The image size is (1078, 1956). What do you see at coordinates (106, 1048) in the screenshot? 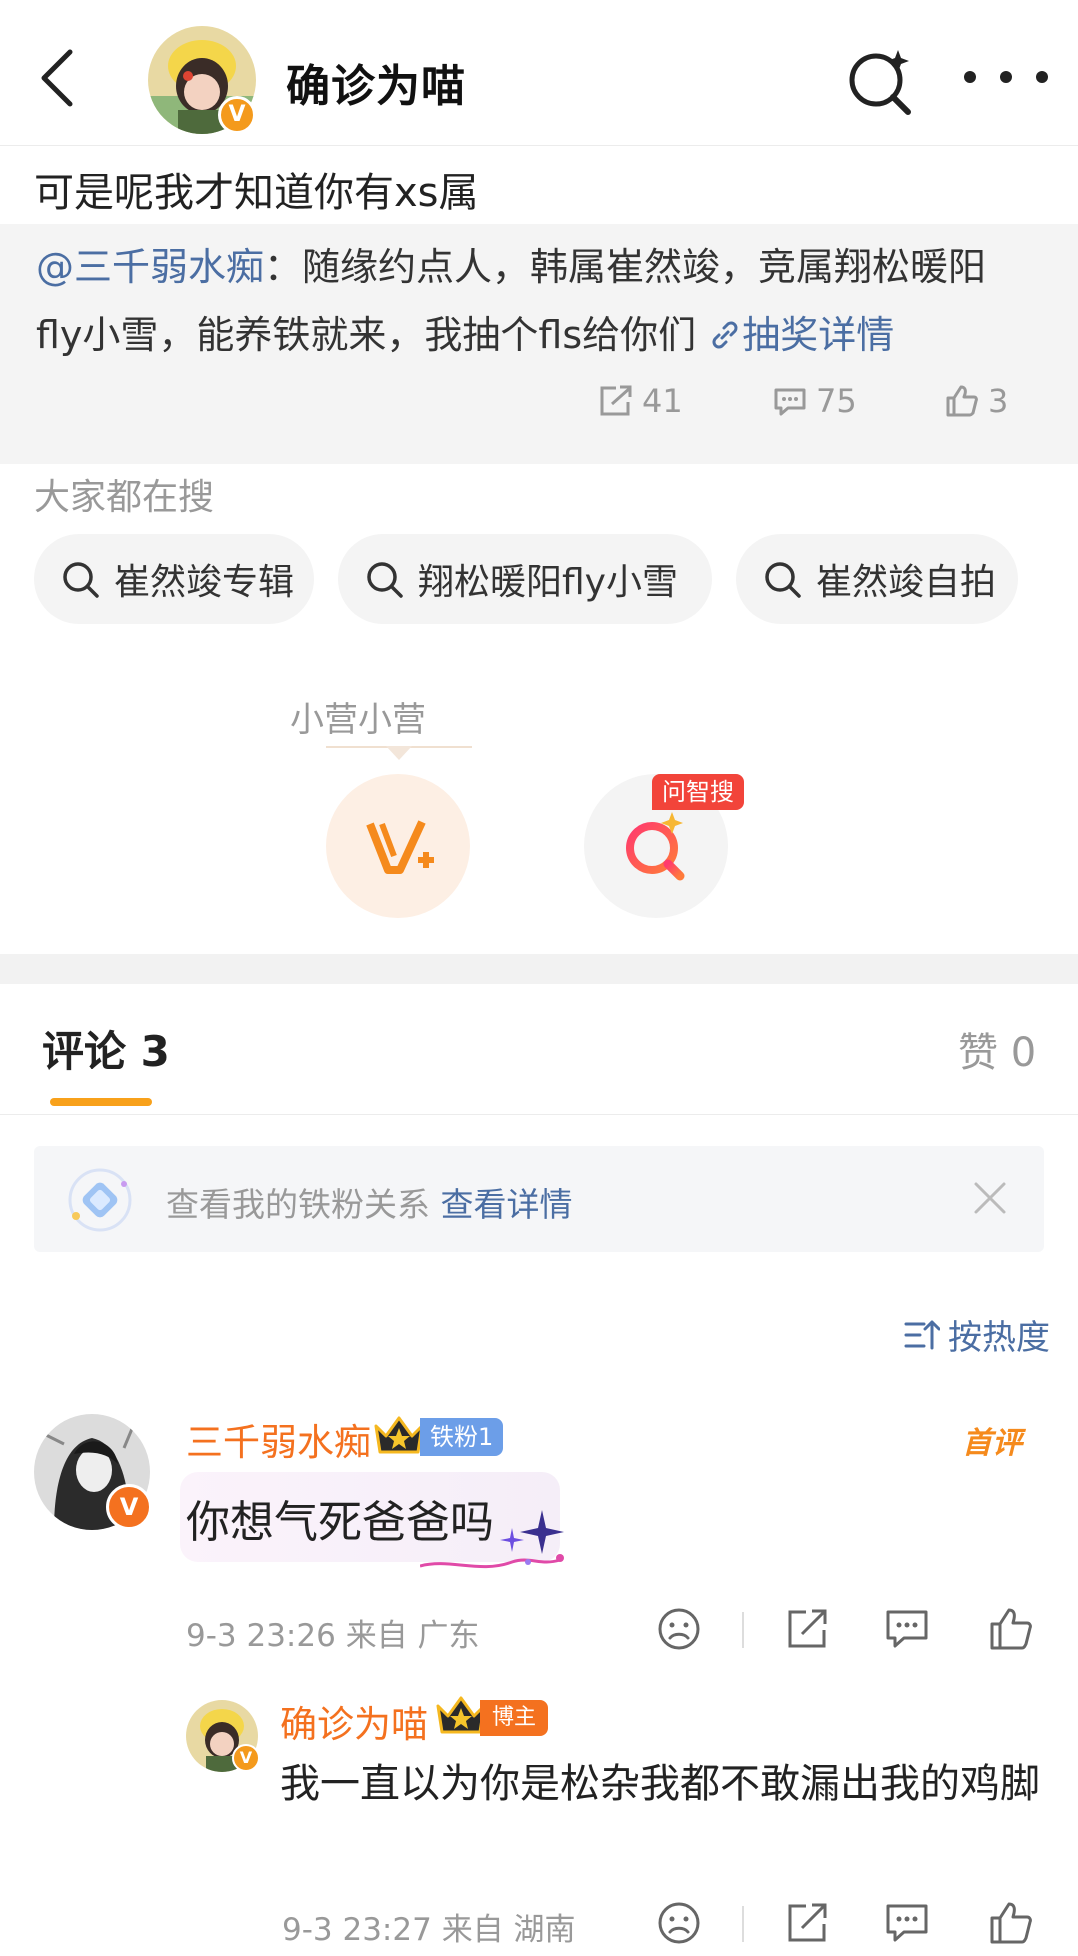
I see `tab-comments: 评论 3` at bounding box center [106, 1048].